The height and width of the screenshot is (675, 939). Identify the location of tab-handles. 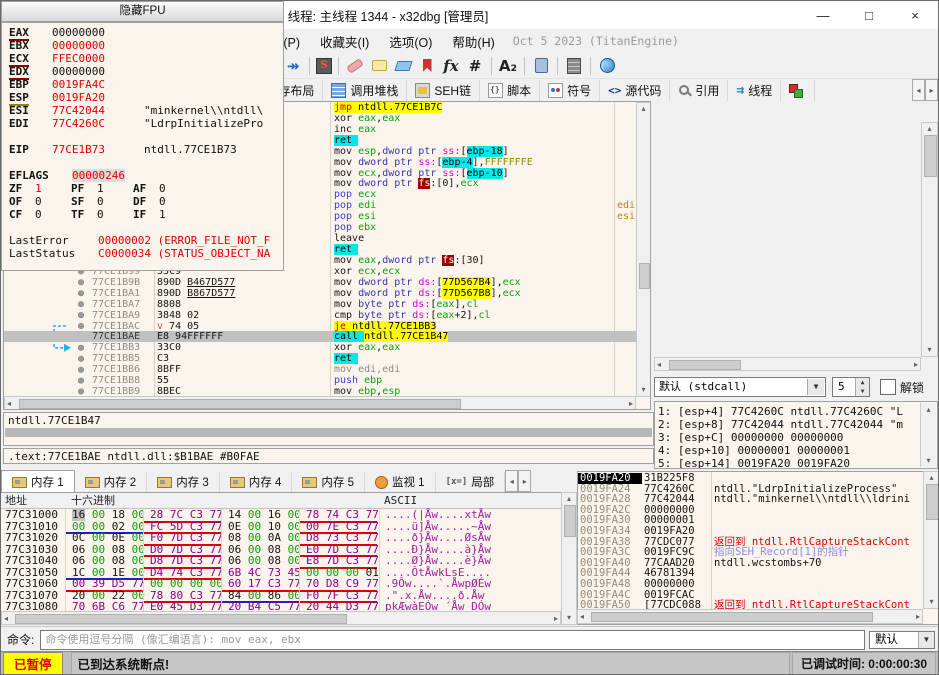
(798, 90).